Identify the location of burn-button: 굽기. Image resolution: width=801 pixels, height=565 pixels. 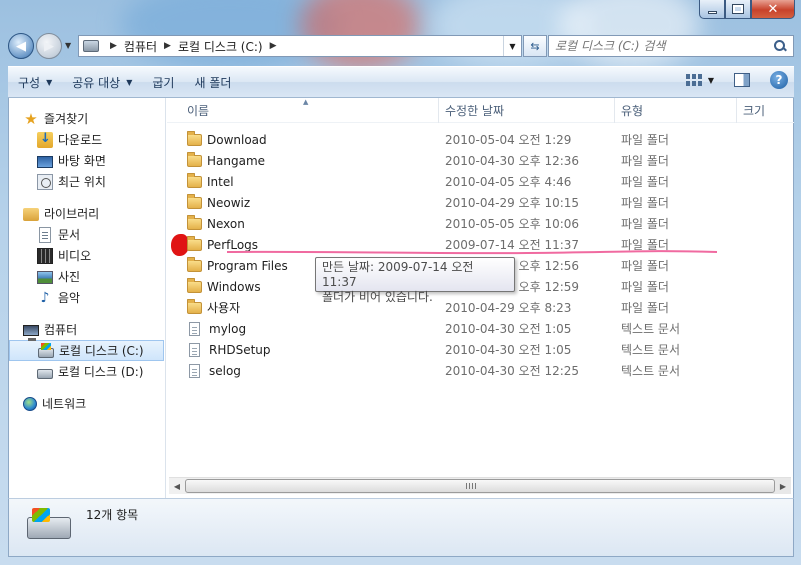
(163, 82).